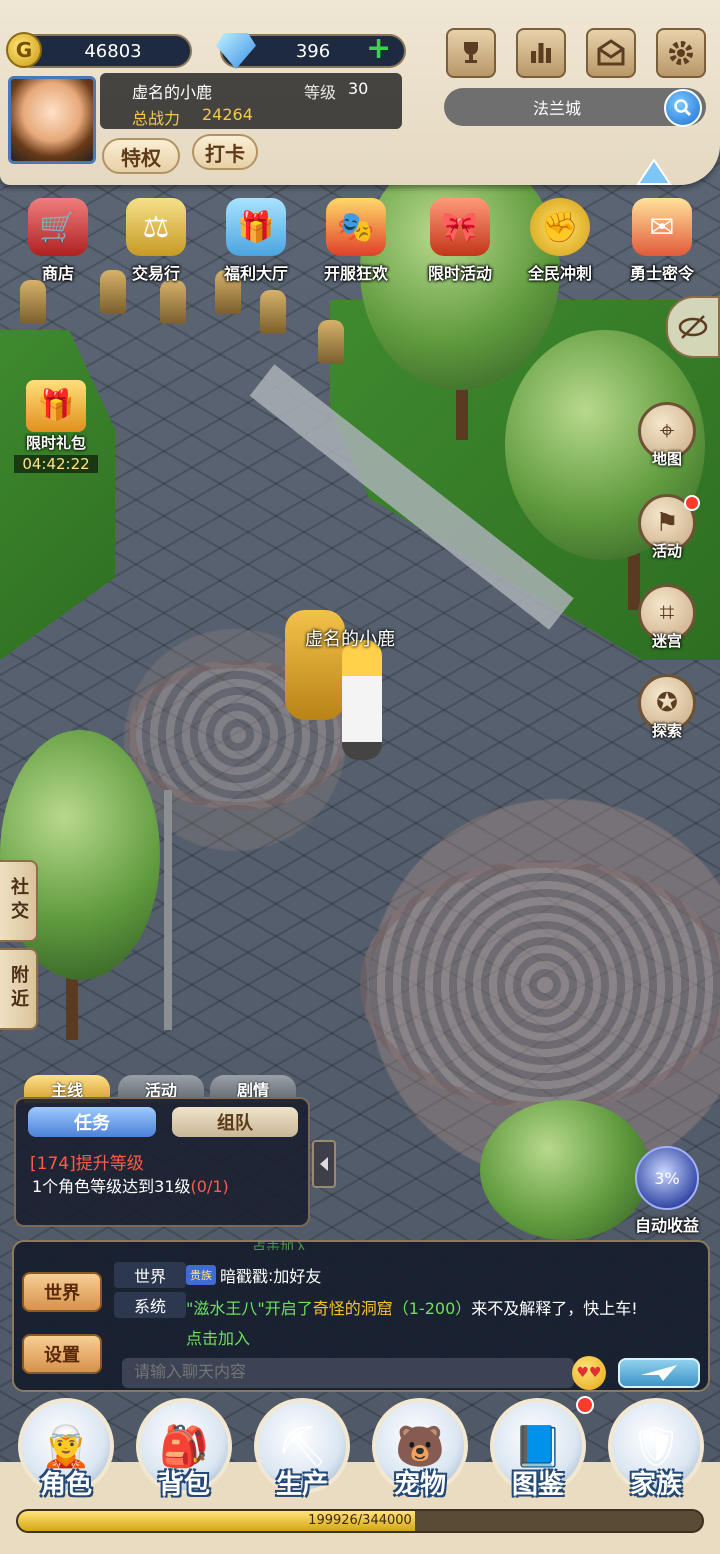 The height and width of the screenshot is (1554, 720). I want to click on player-info: 虚名的小鹿 等级 30 总战力 24264, so click(251, 101).